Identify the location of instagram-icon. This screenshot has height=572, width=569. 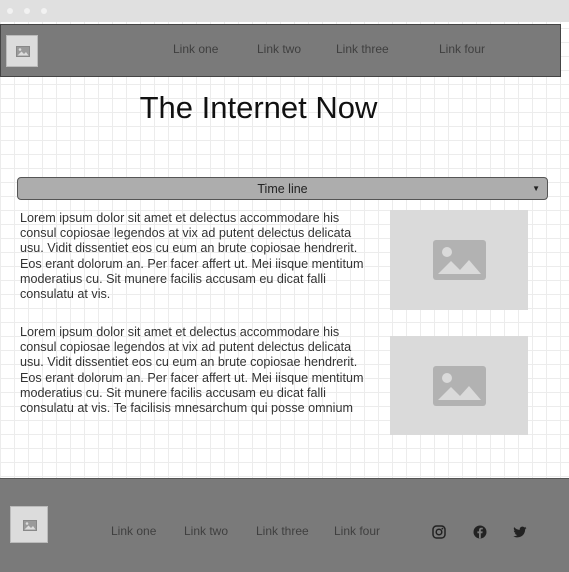
(439, 532).